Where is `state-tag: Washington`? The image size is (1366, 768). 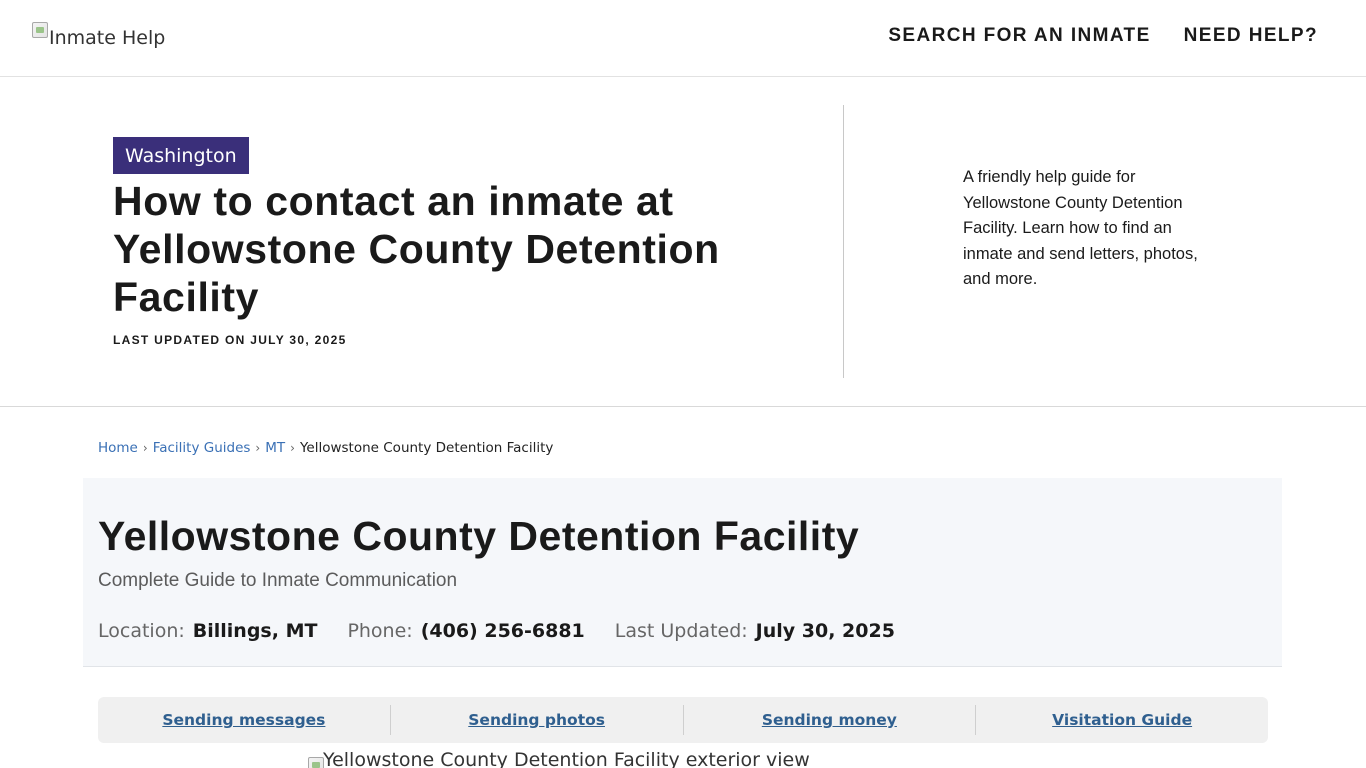 state-tag: Washington is located at coordinates (181, 155).